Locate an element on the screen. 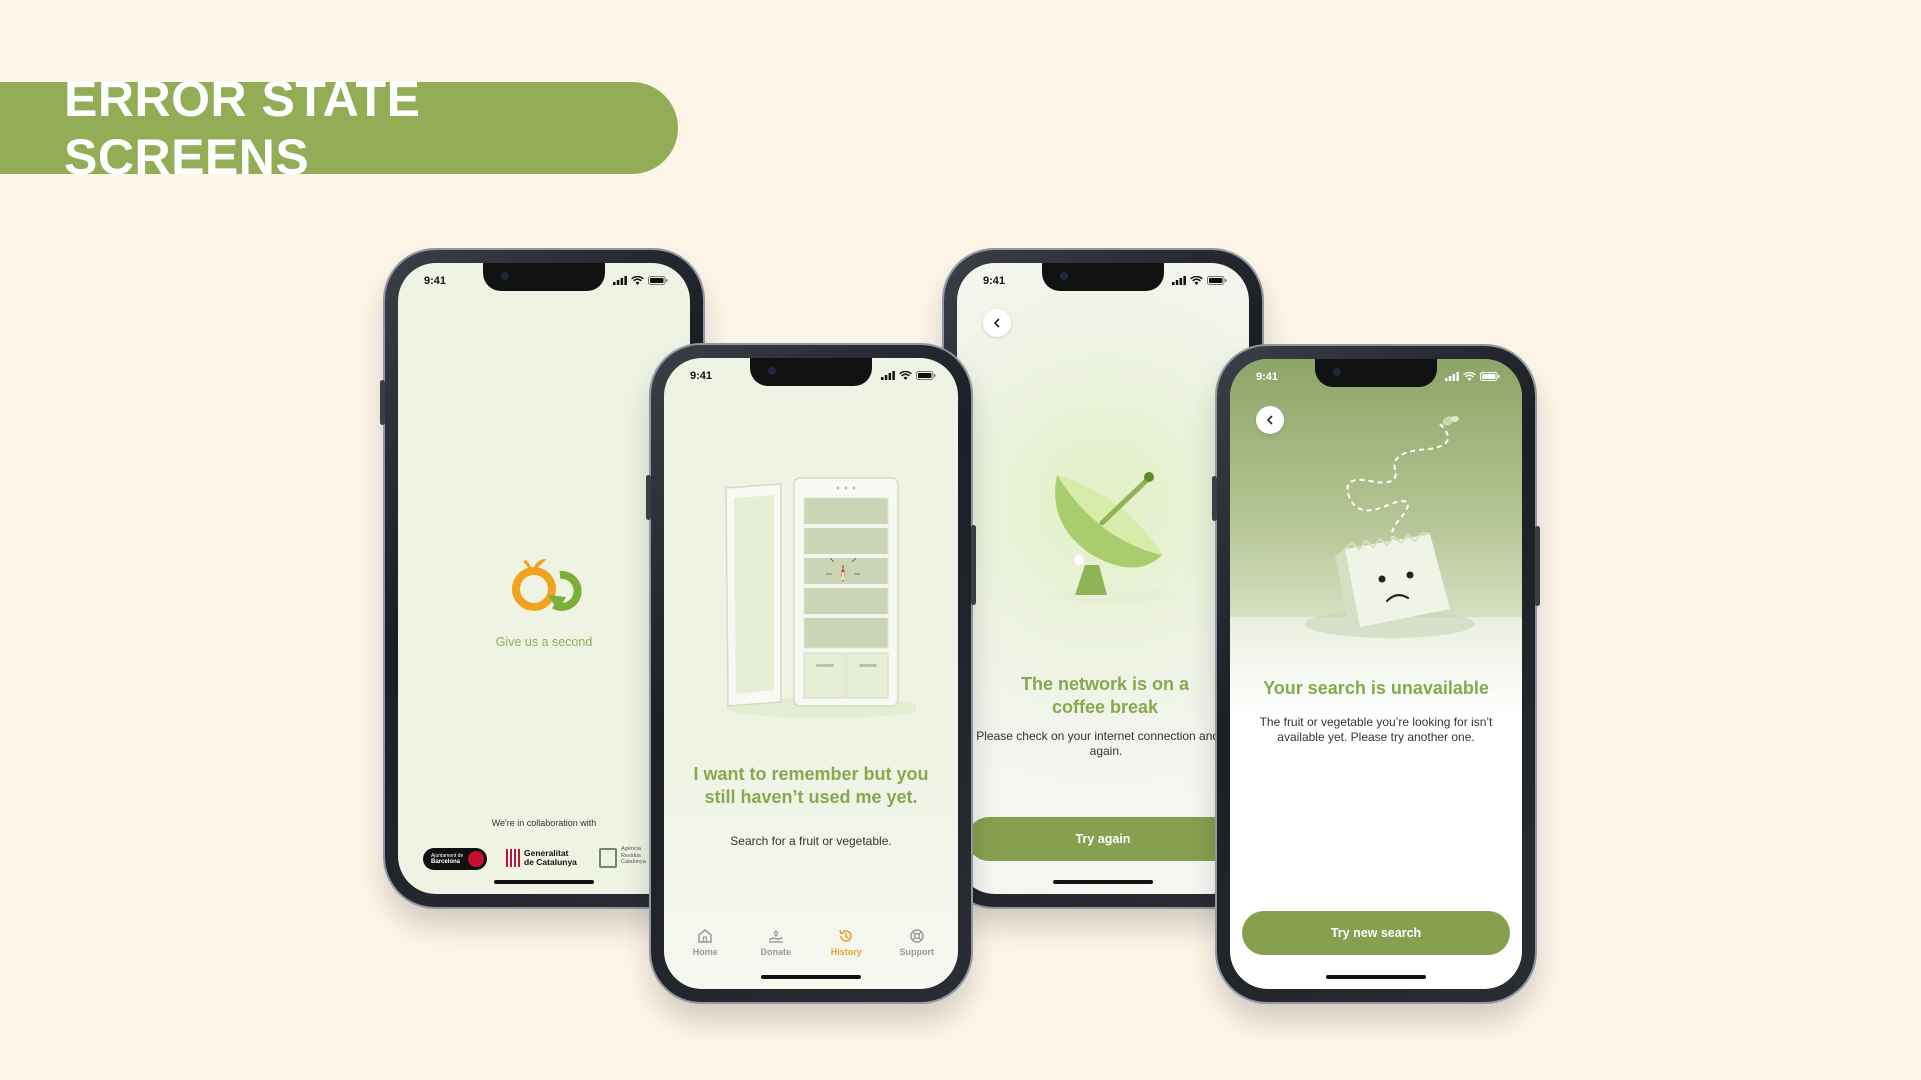 This screenshot has width=1921, height=1080. app-logo-icon is located at coordinates (547, 585).